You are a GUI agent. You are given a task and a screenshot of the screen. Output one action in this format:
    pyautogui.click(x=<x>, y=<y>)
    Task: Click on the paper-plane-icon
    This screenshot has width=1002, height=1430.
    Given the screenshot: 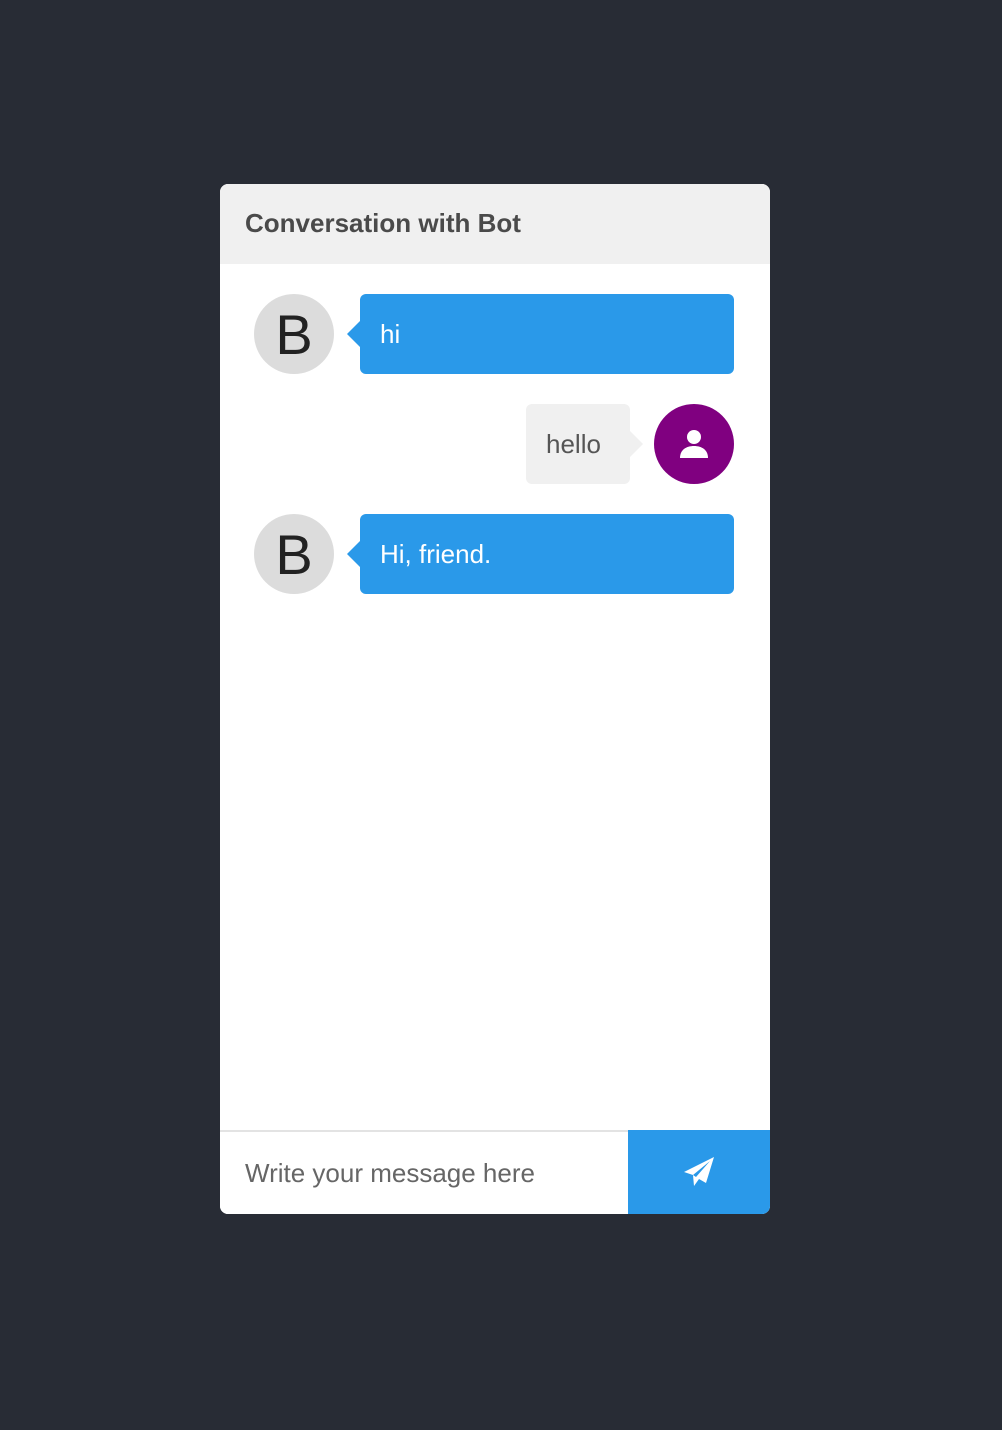 What is the action you would take?
    pyautogui.click(x=699, y=1171)
    